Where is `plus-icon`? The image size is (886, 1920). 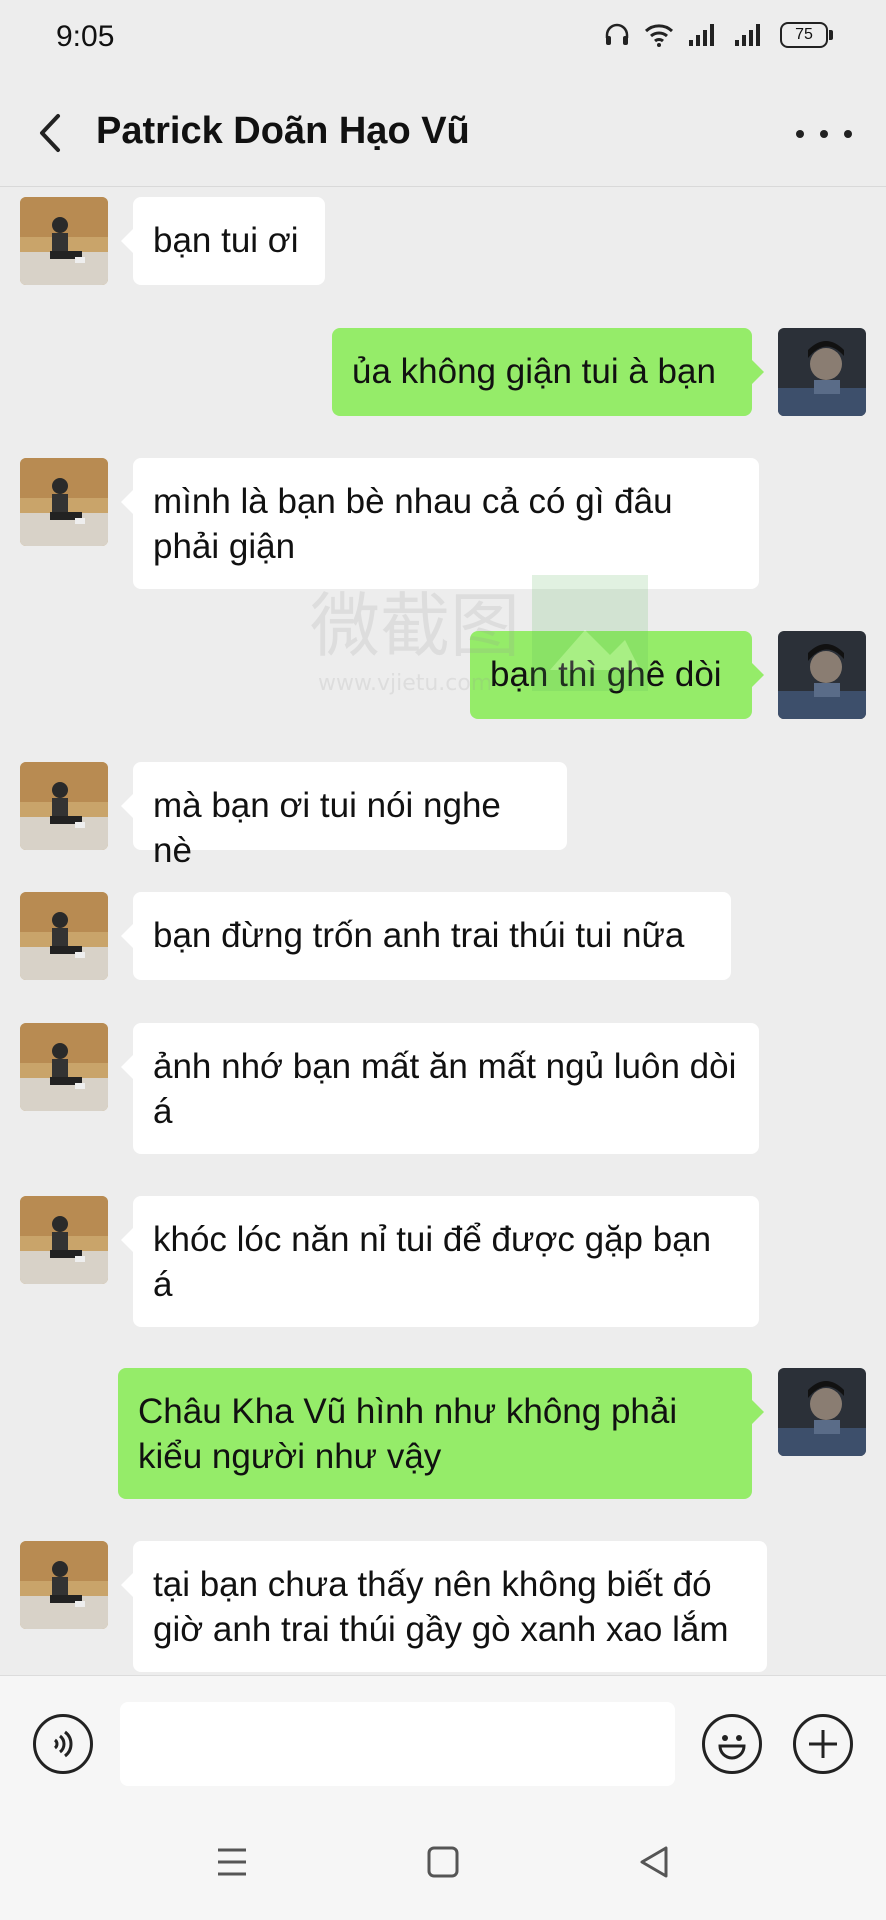 plus-icon is located at coordinates (823, 1744).